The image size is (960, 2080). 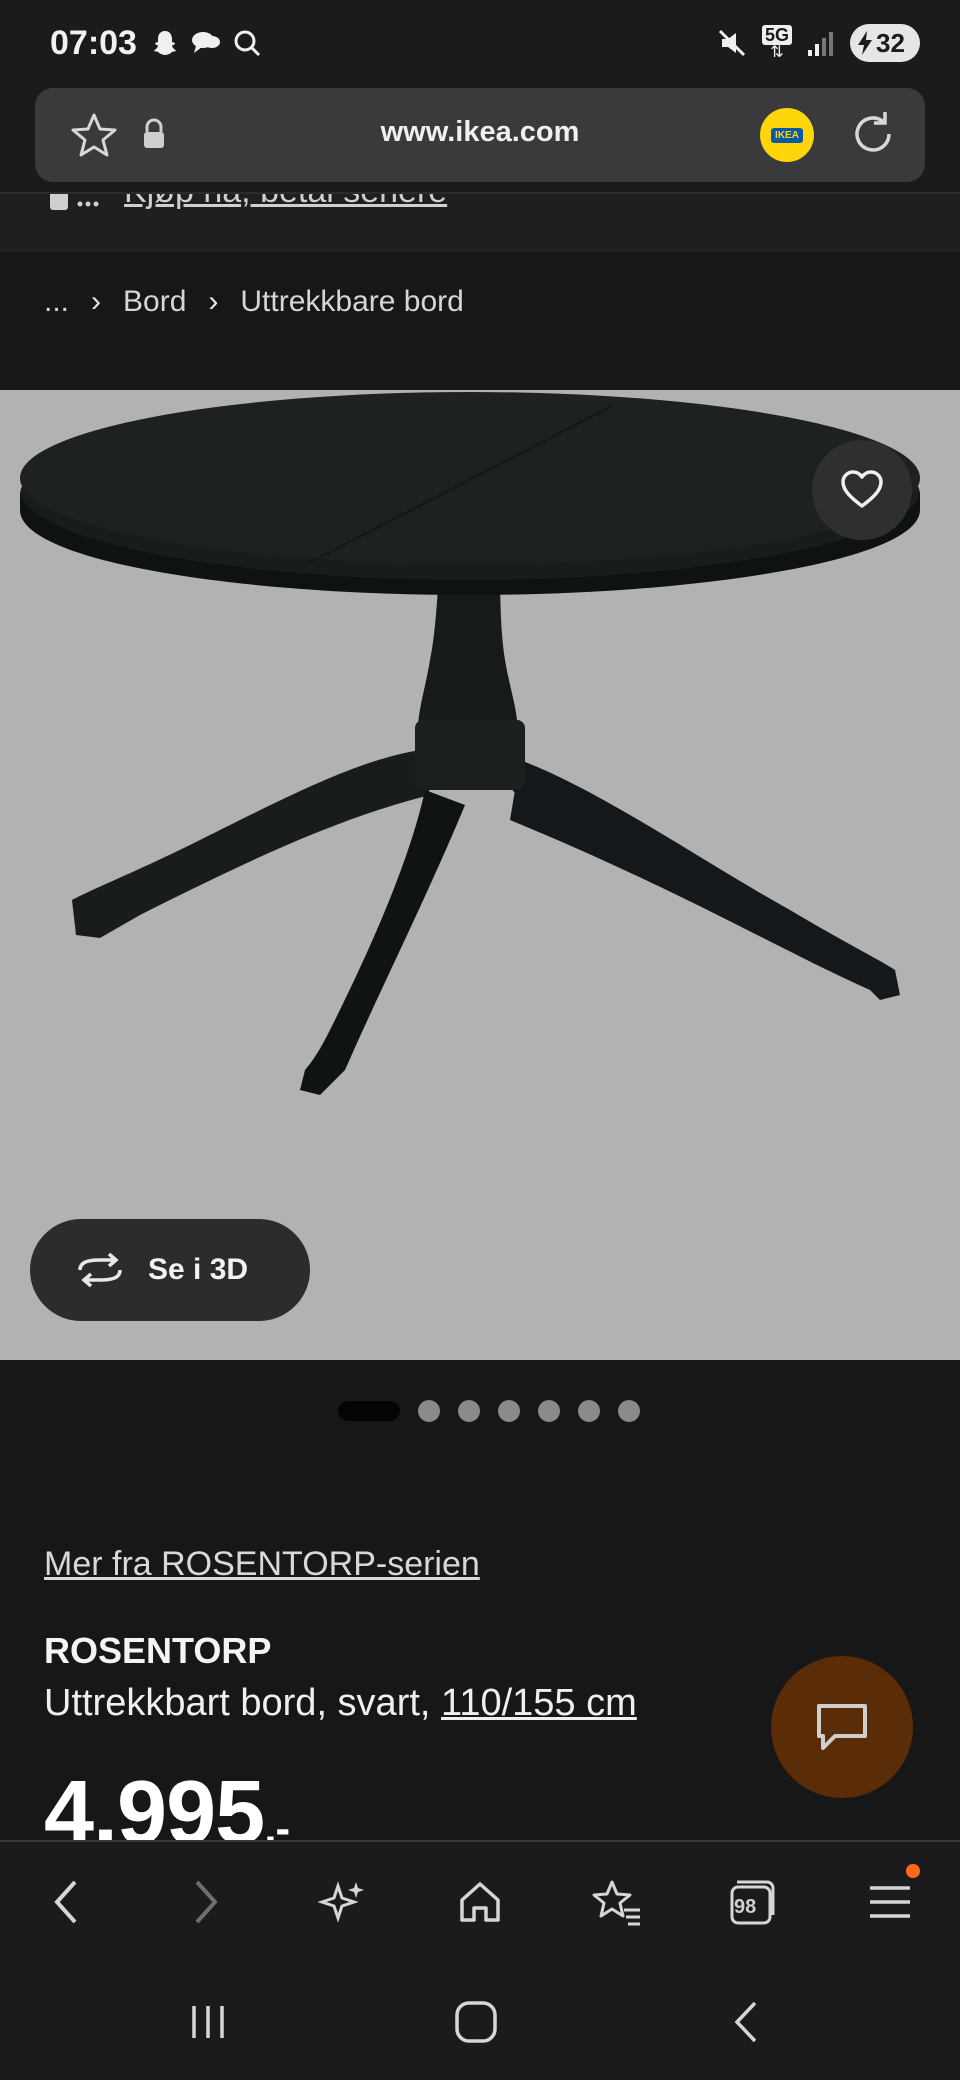 What do you see at coordinates (873, 134) in the screenshot?
I see `reload-icon` at bounding box center [873, 134].